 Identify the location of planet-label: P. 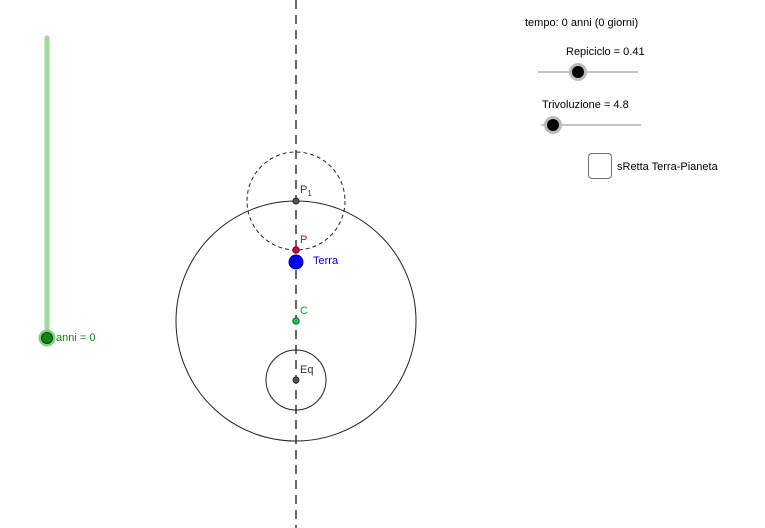
(304, 240).